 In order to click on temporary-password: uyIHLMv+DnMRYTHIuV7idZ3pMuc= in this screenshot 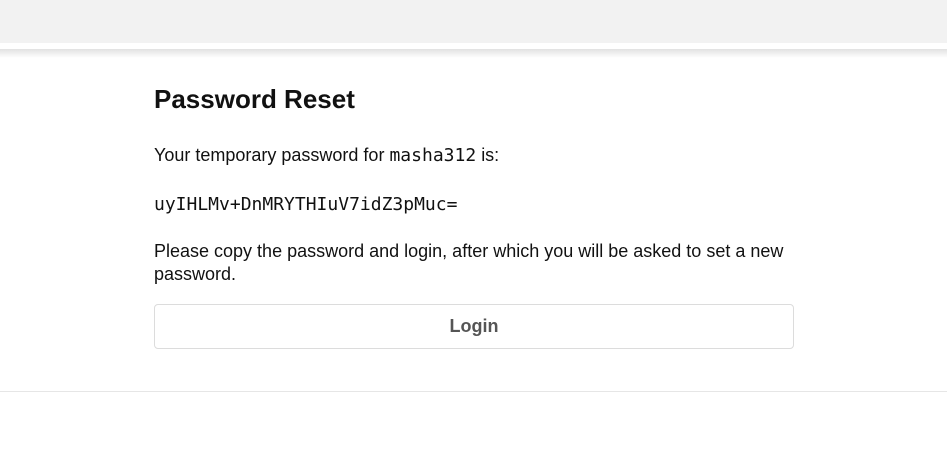, I will do `click(306, 204)`.